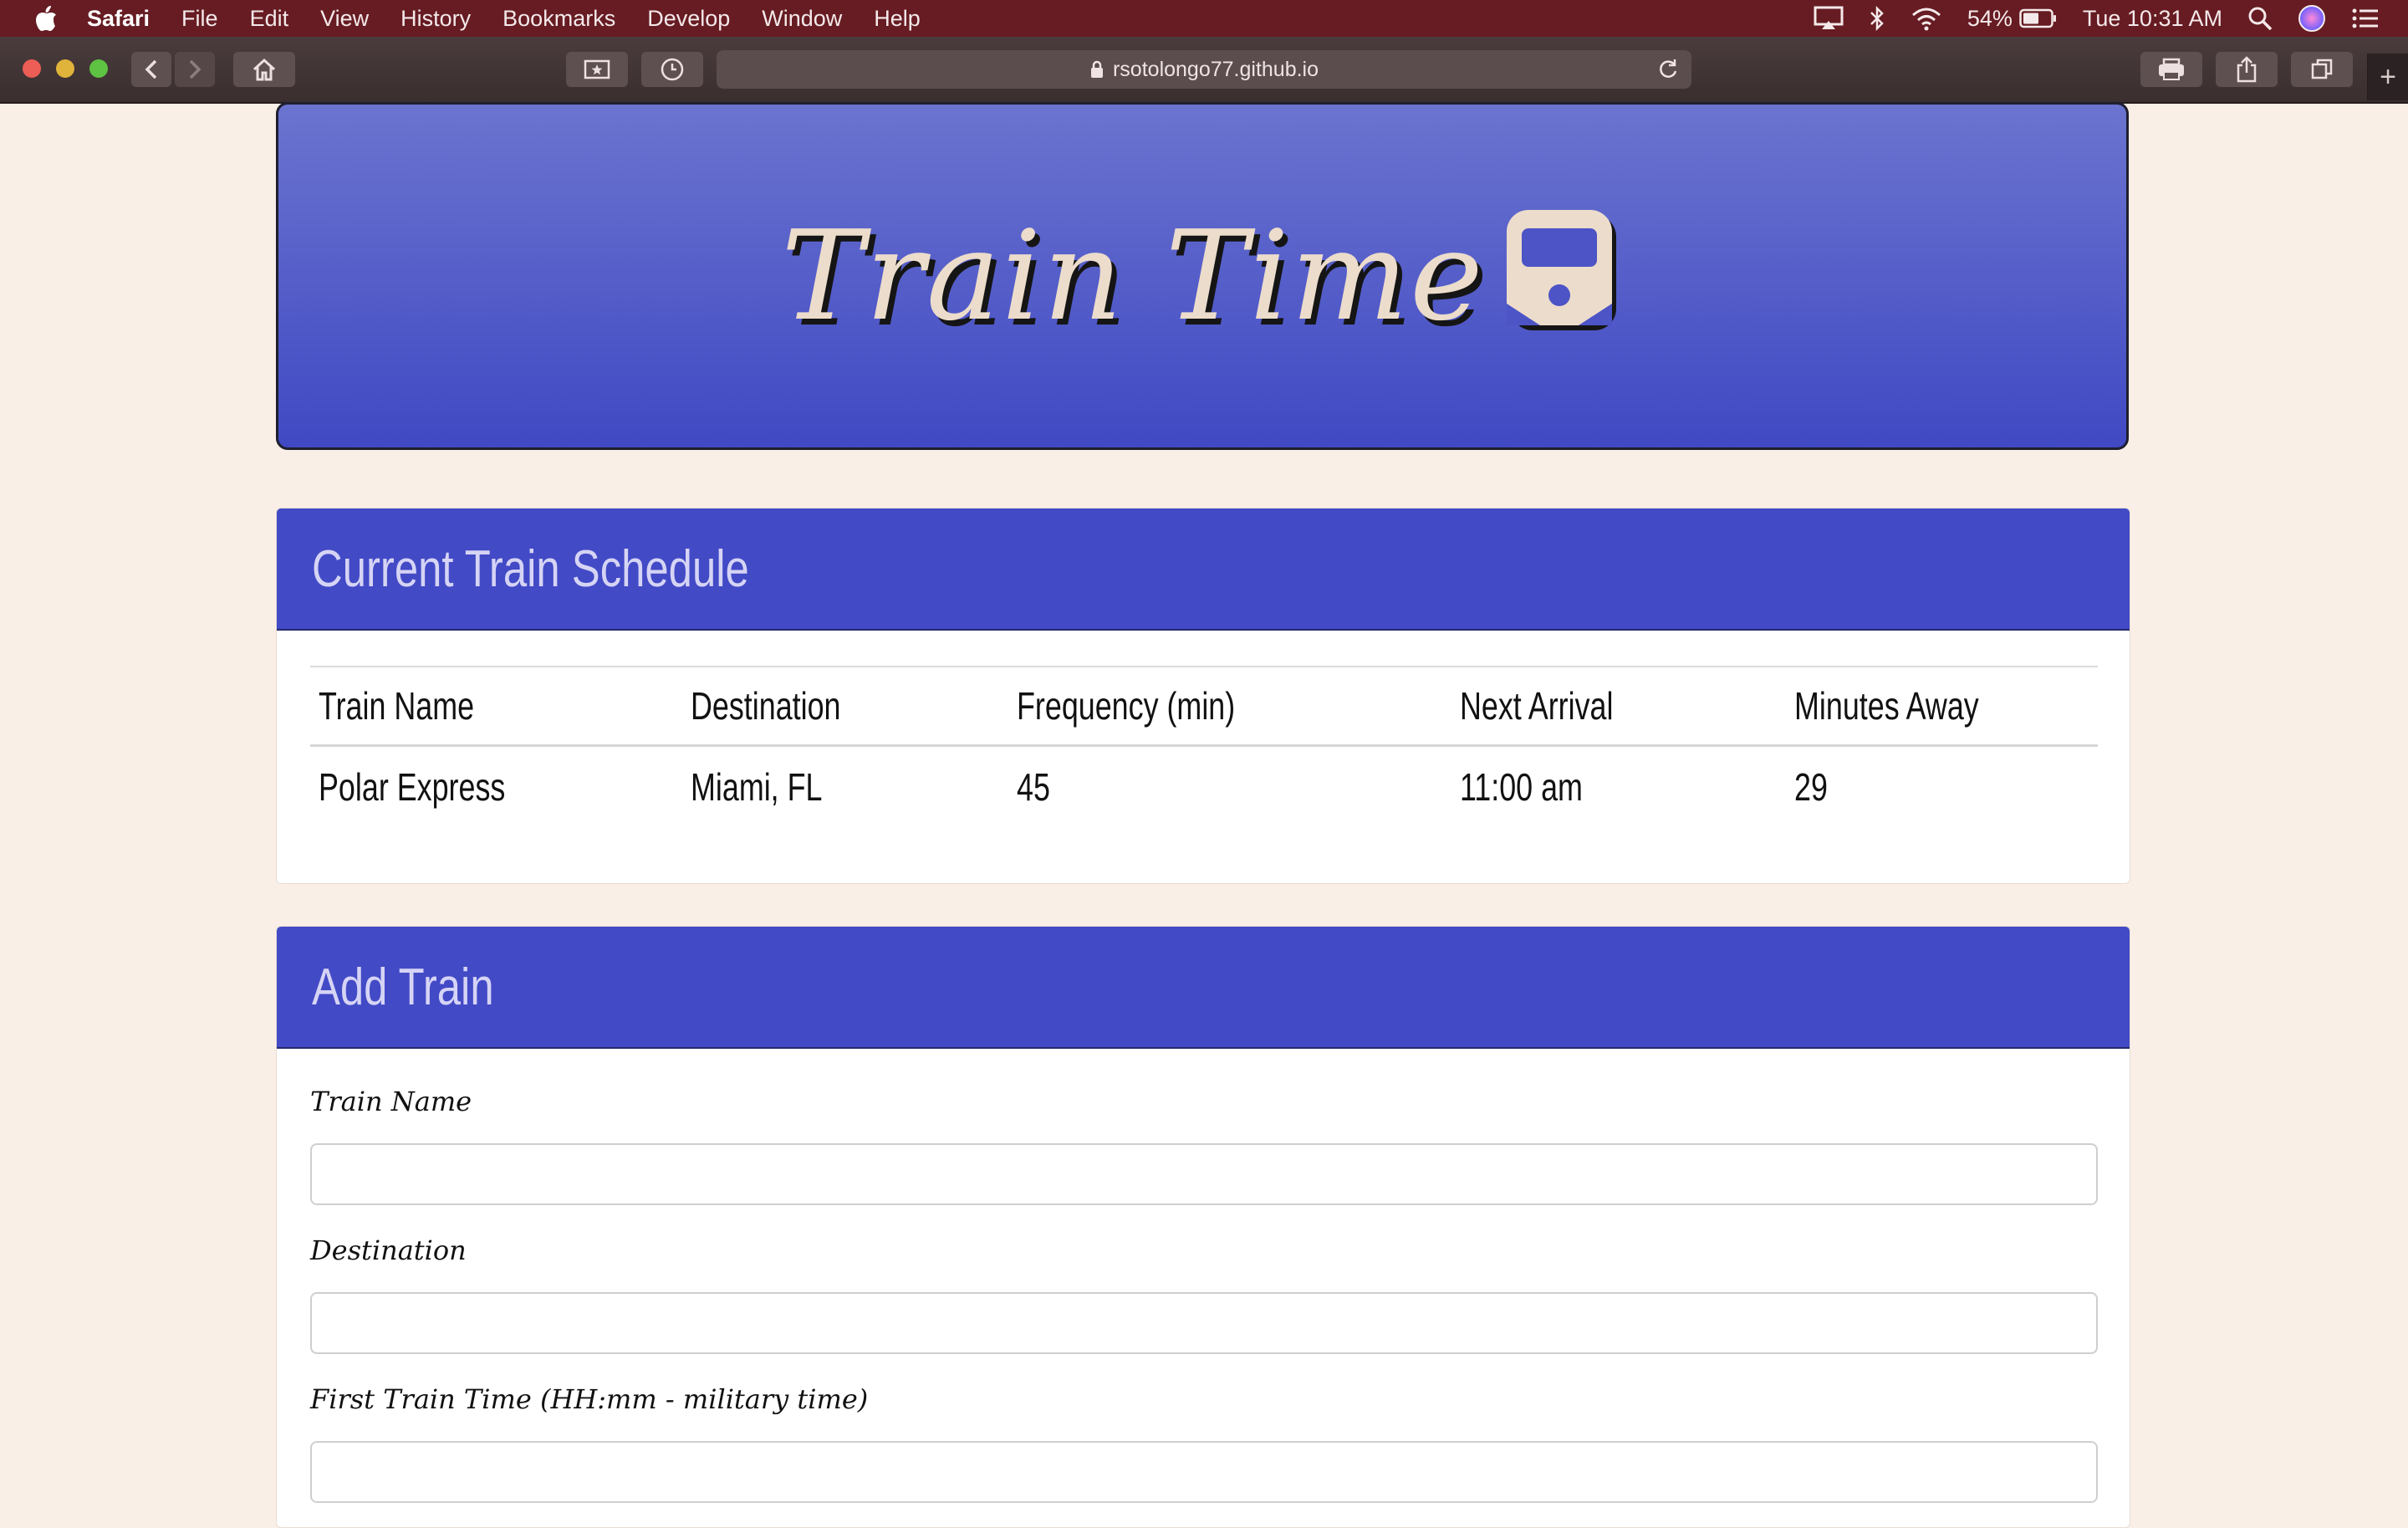 The image size is (2408, 1528). What do you see at coordinates (1829, 18) in the screenshot?
I see `airplay-icon` at bounding box center [1829, 18].